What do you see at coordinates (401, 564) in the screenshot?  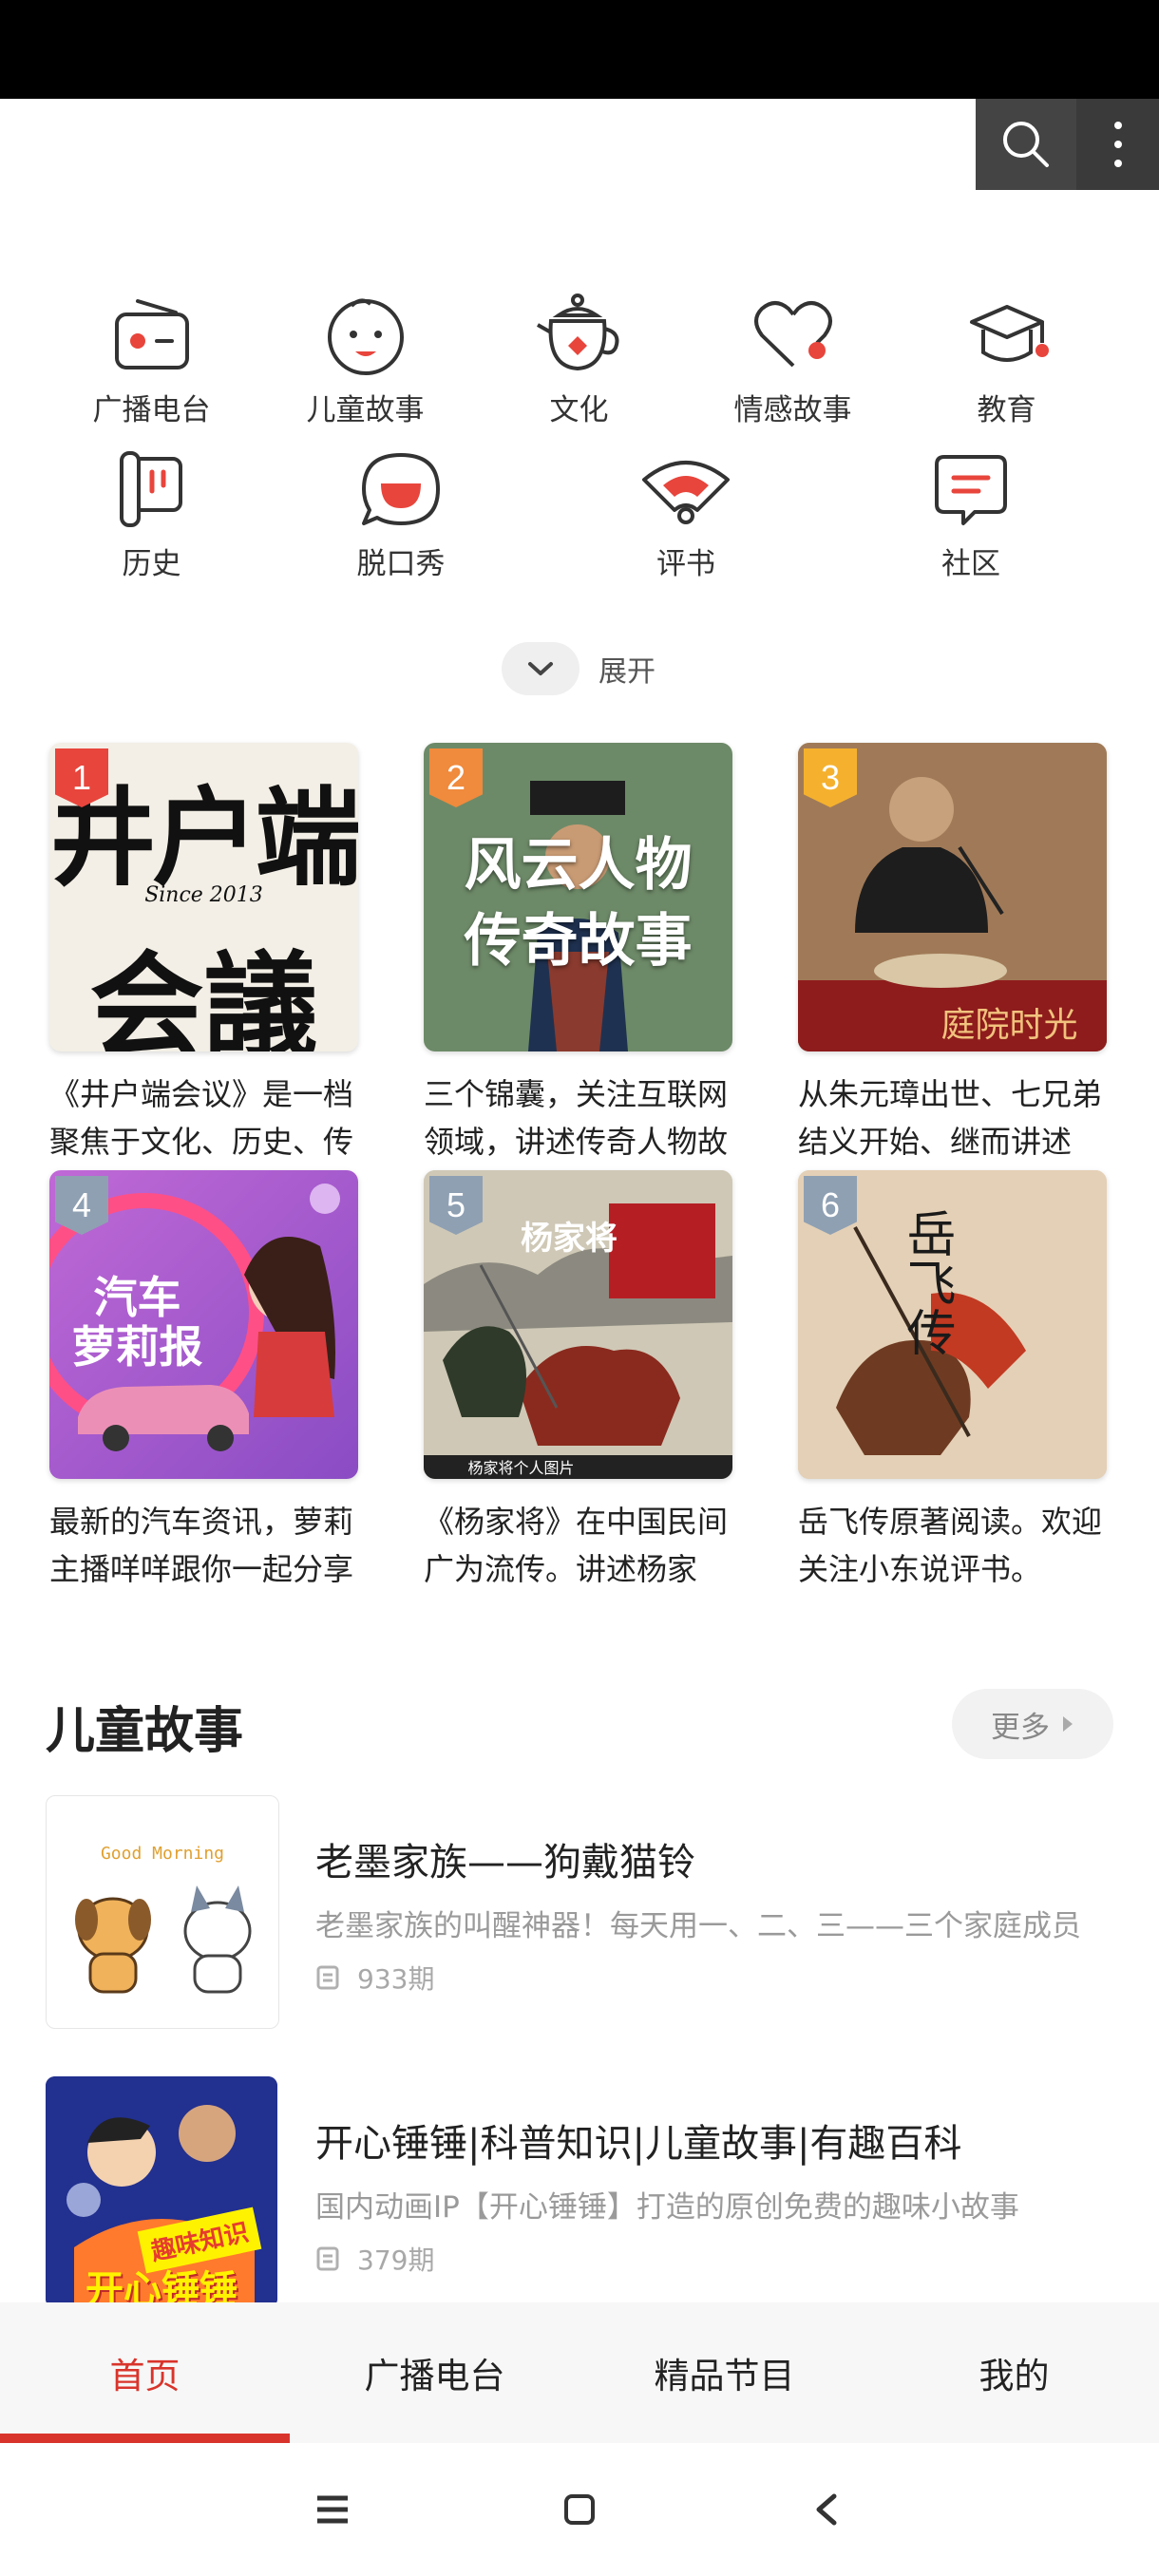 I see `category-label: 脱口秀` at bounding box center [401, 564].